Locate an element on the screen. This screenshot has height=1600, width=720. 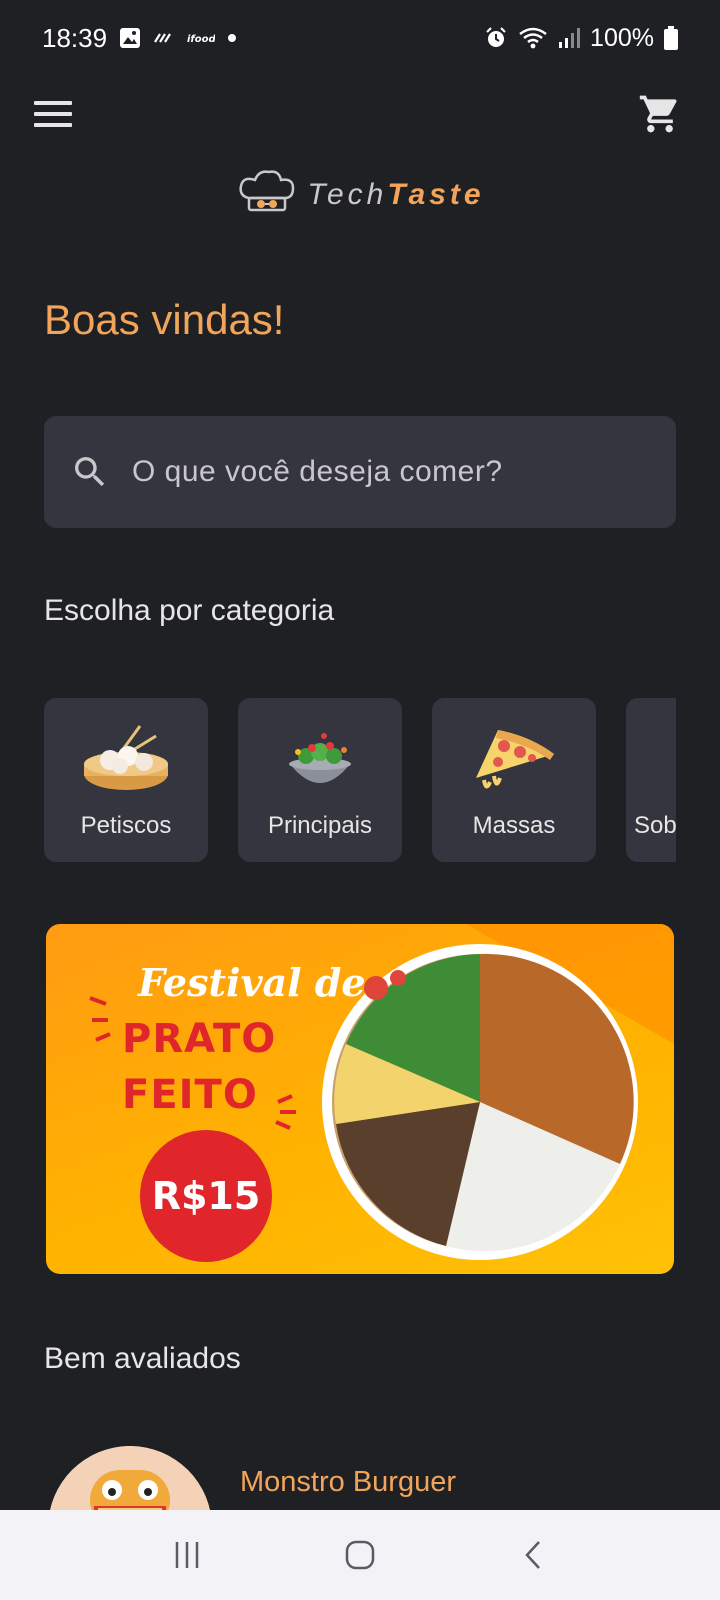
pizza-icon is located at coordinates (515, 759).